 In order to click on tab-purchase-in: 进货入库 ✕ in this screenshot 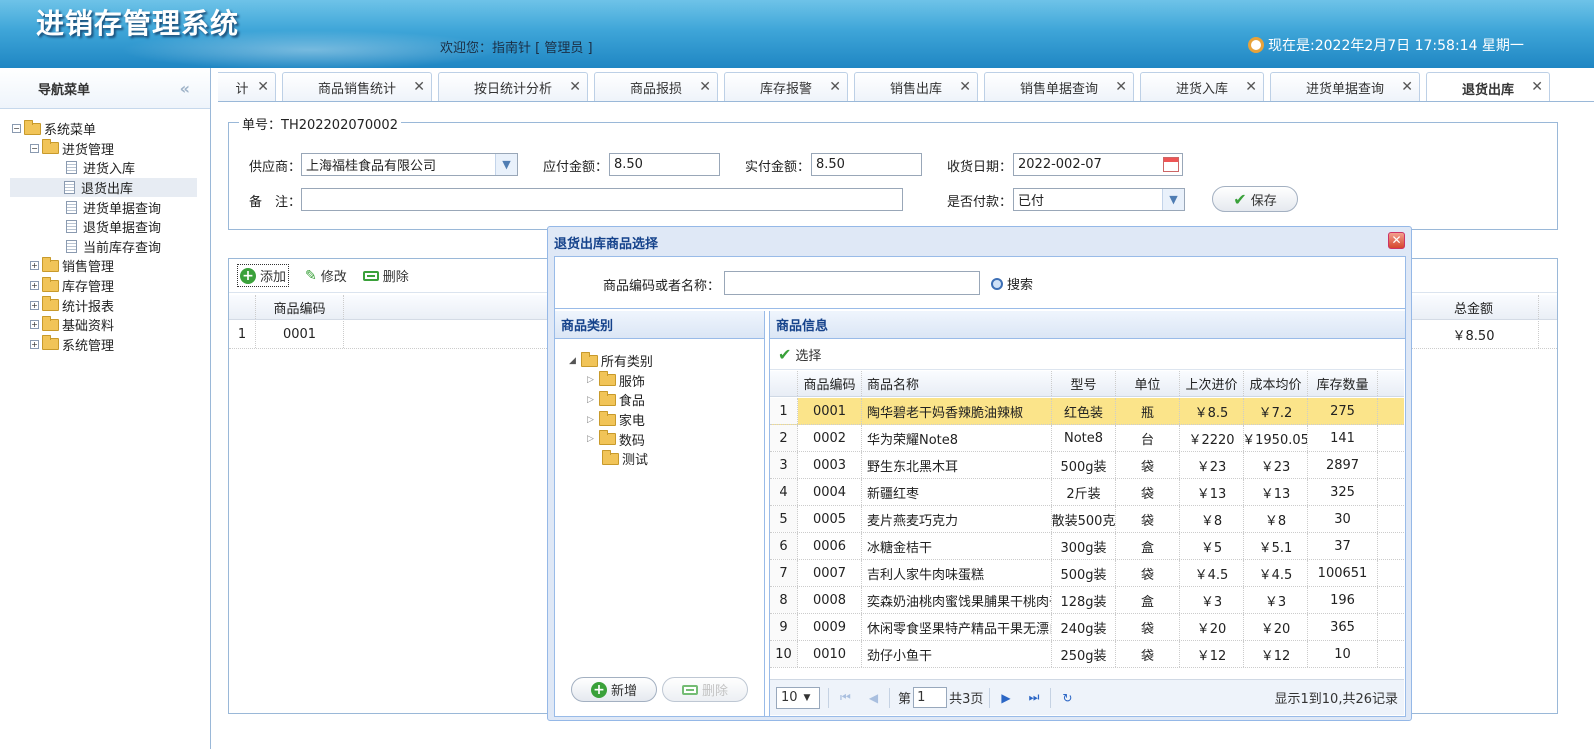, I will do `click(1202, 86)`.